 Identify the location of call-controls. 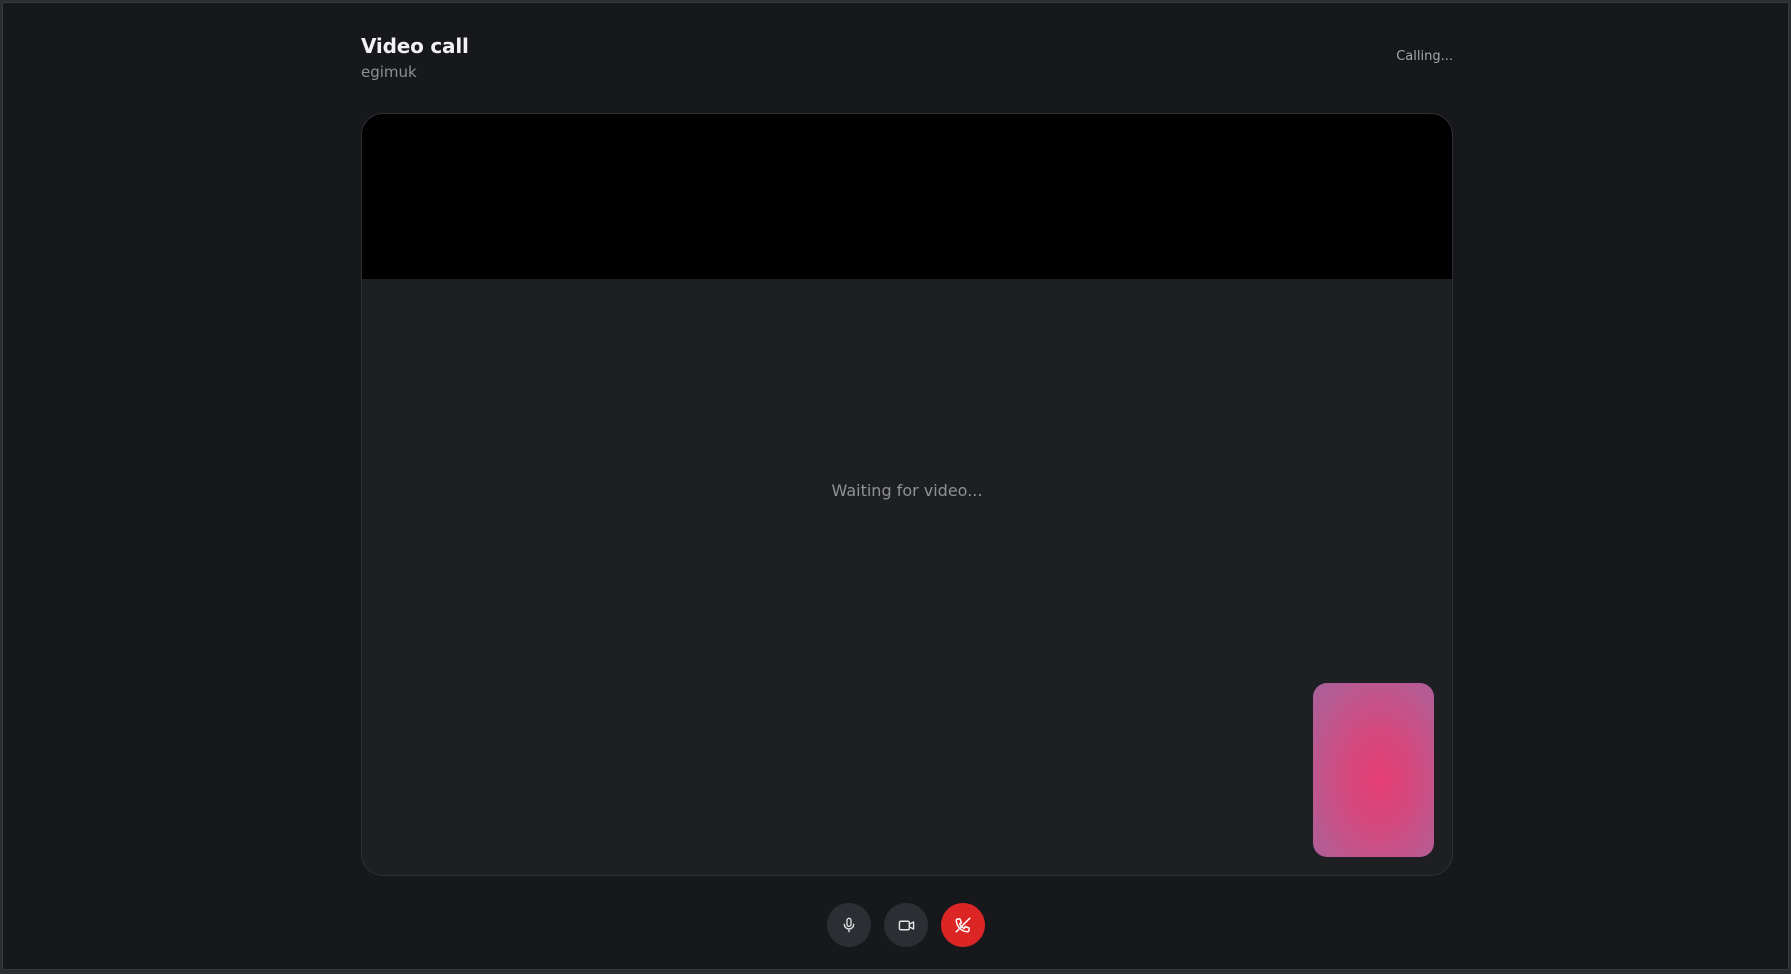
(907, 925).